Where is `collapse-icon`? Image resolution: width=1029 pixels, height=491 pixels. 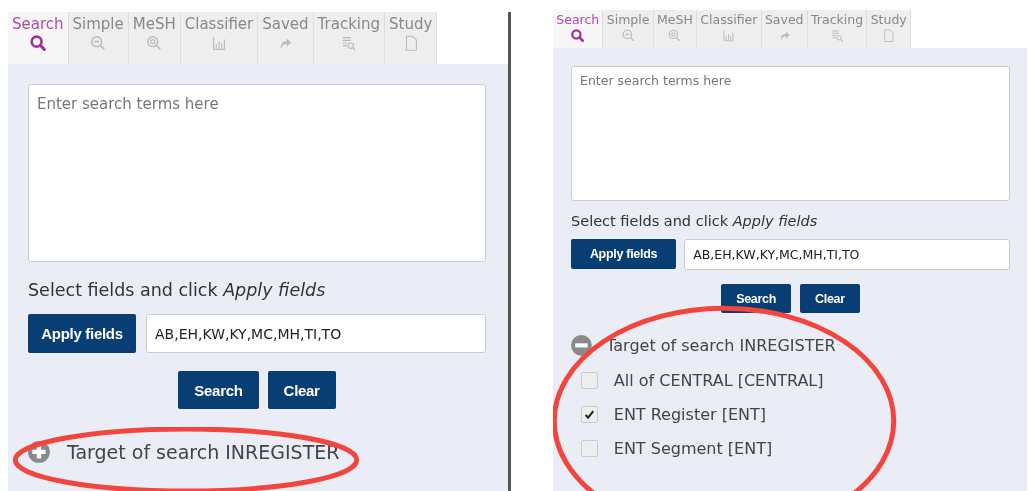 collapse-icon is located at coordinates (581, 345).